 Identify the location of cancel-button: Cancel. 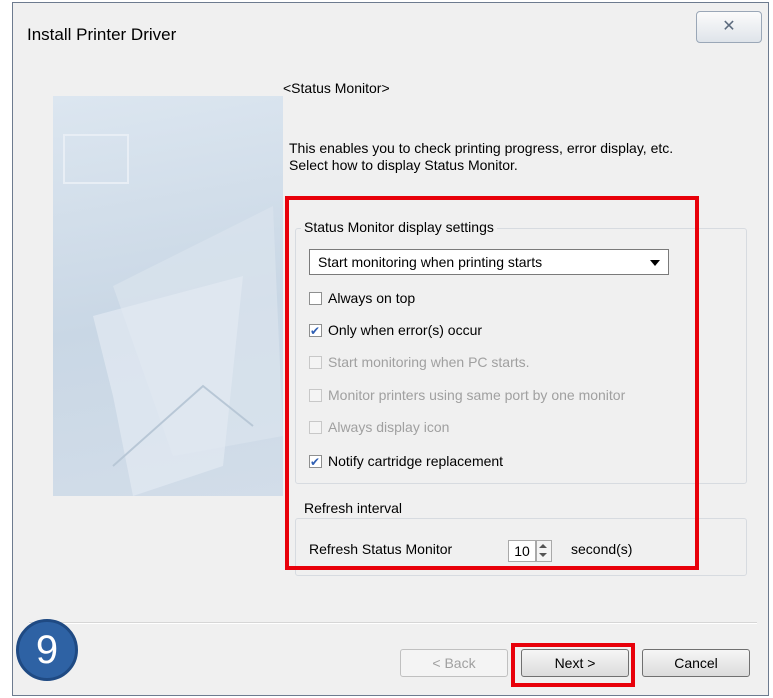
(696, 663).